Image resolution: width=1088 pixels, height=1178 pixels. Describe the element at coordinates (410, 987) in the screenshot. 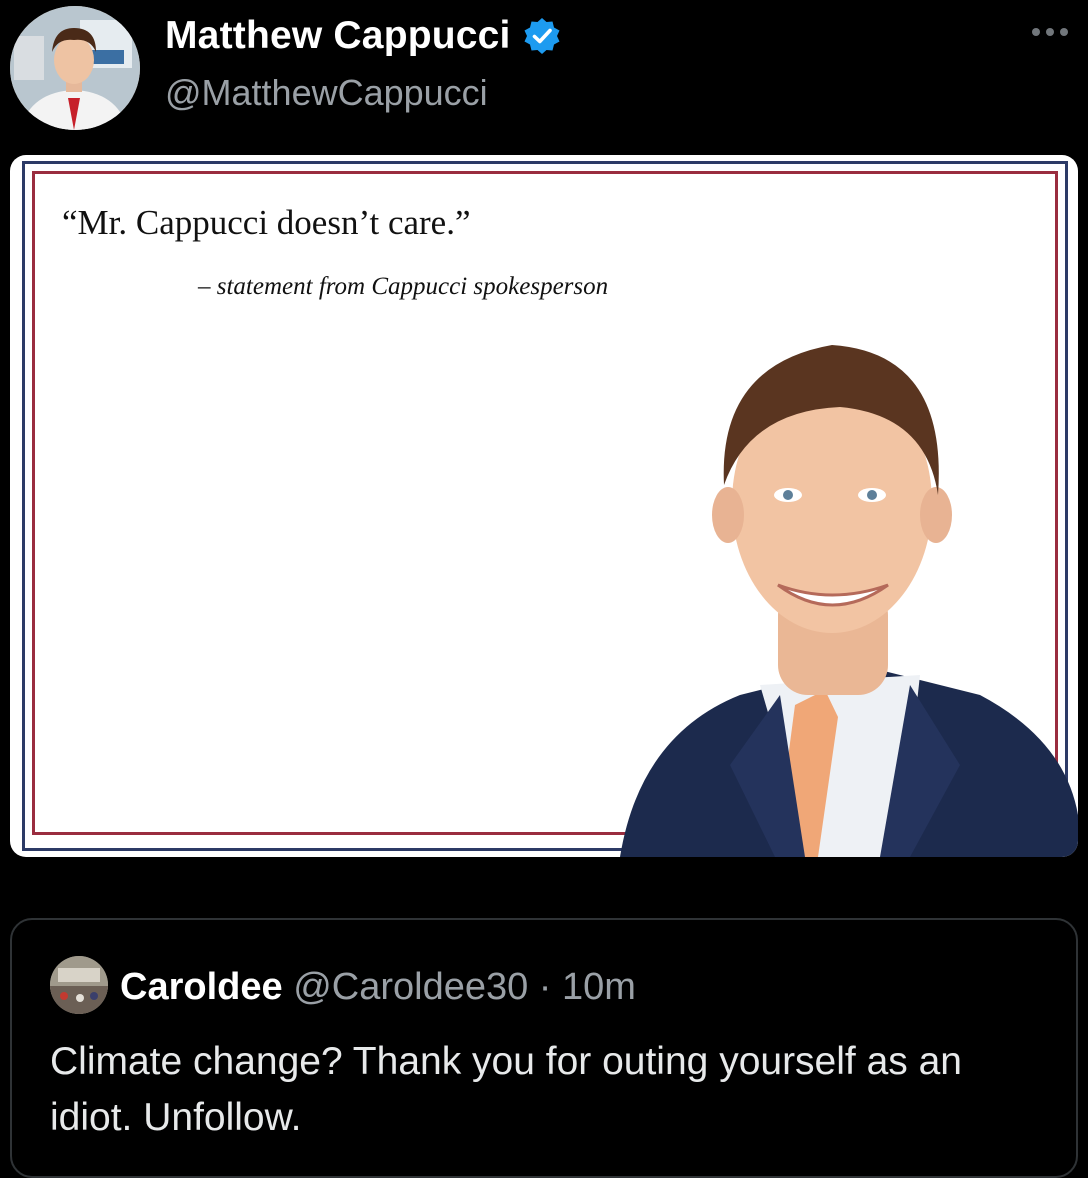

I see `quoted-author-handle: @Caroldee30` at that location.